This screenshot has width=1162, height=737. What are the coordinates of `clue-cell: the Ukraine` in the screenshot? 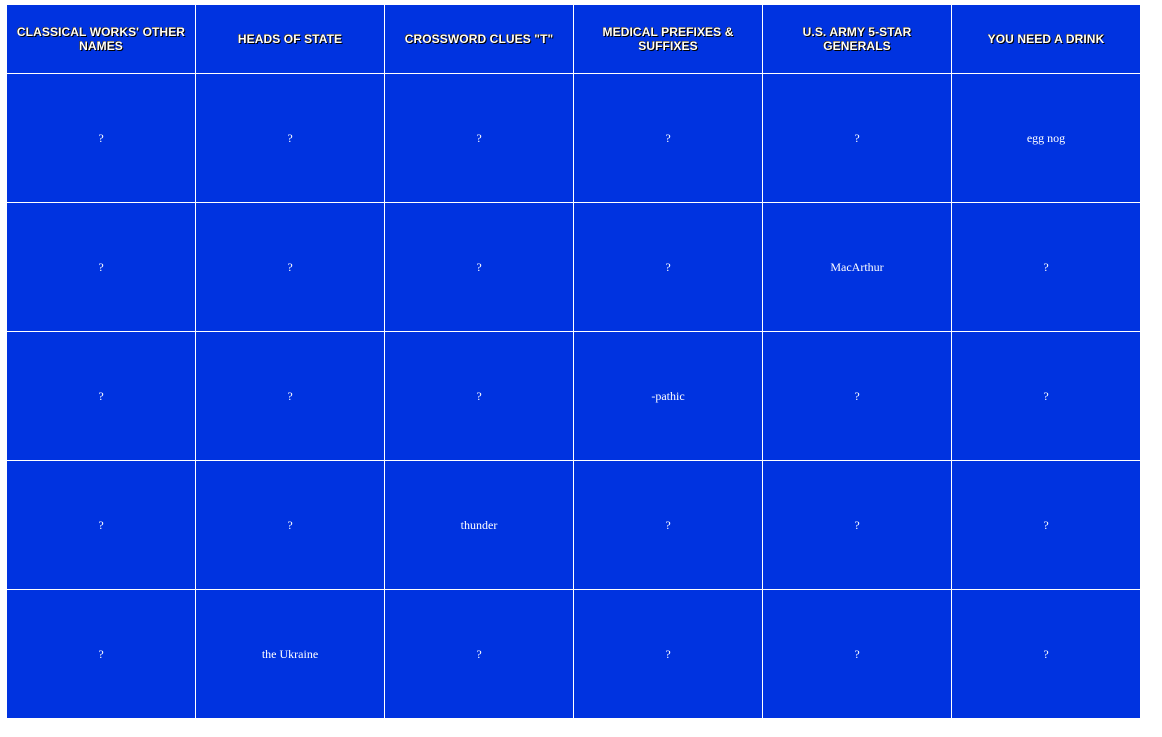 It's located at (290, 654).